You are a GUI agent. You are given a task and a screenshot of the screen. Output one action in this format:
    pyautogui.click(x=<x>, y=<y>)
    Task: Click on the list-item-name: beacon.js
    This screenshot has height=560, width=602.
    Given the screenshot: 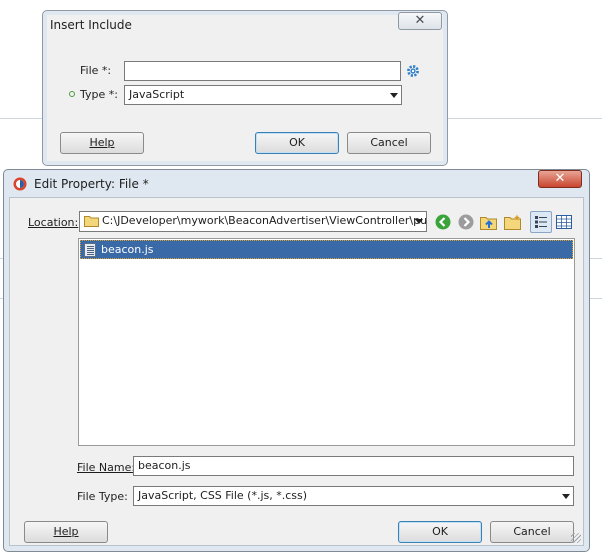 What is the action you would take?
    pyautogui.click(x=127, y=249)
    